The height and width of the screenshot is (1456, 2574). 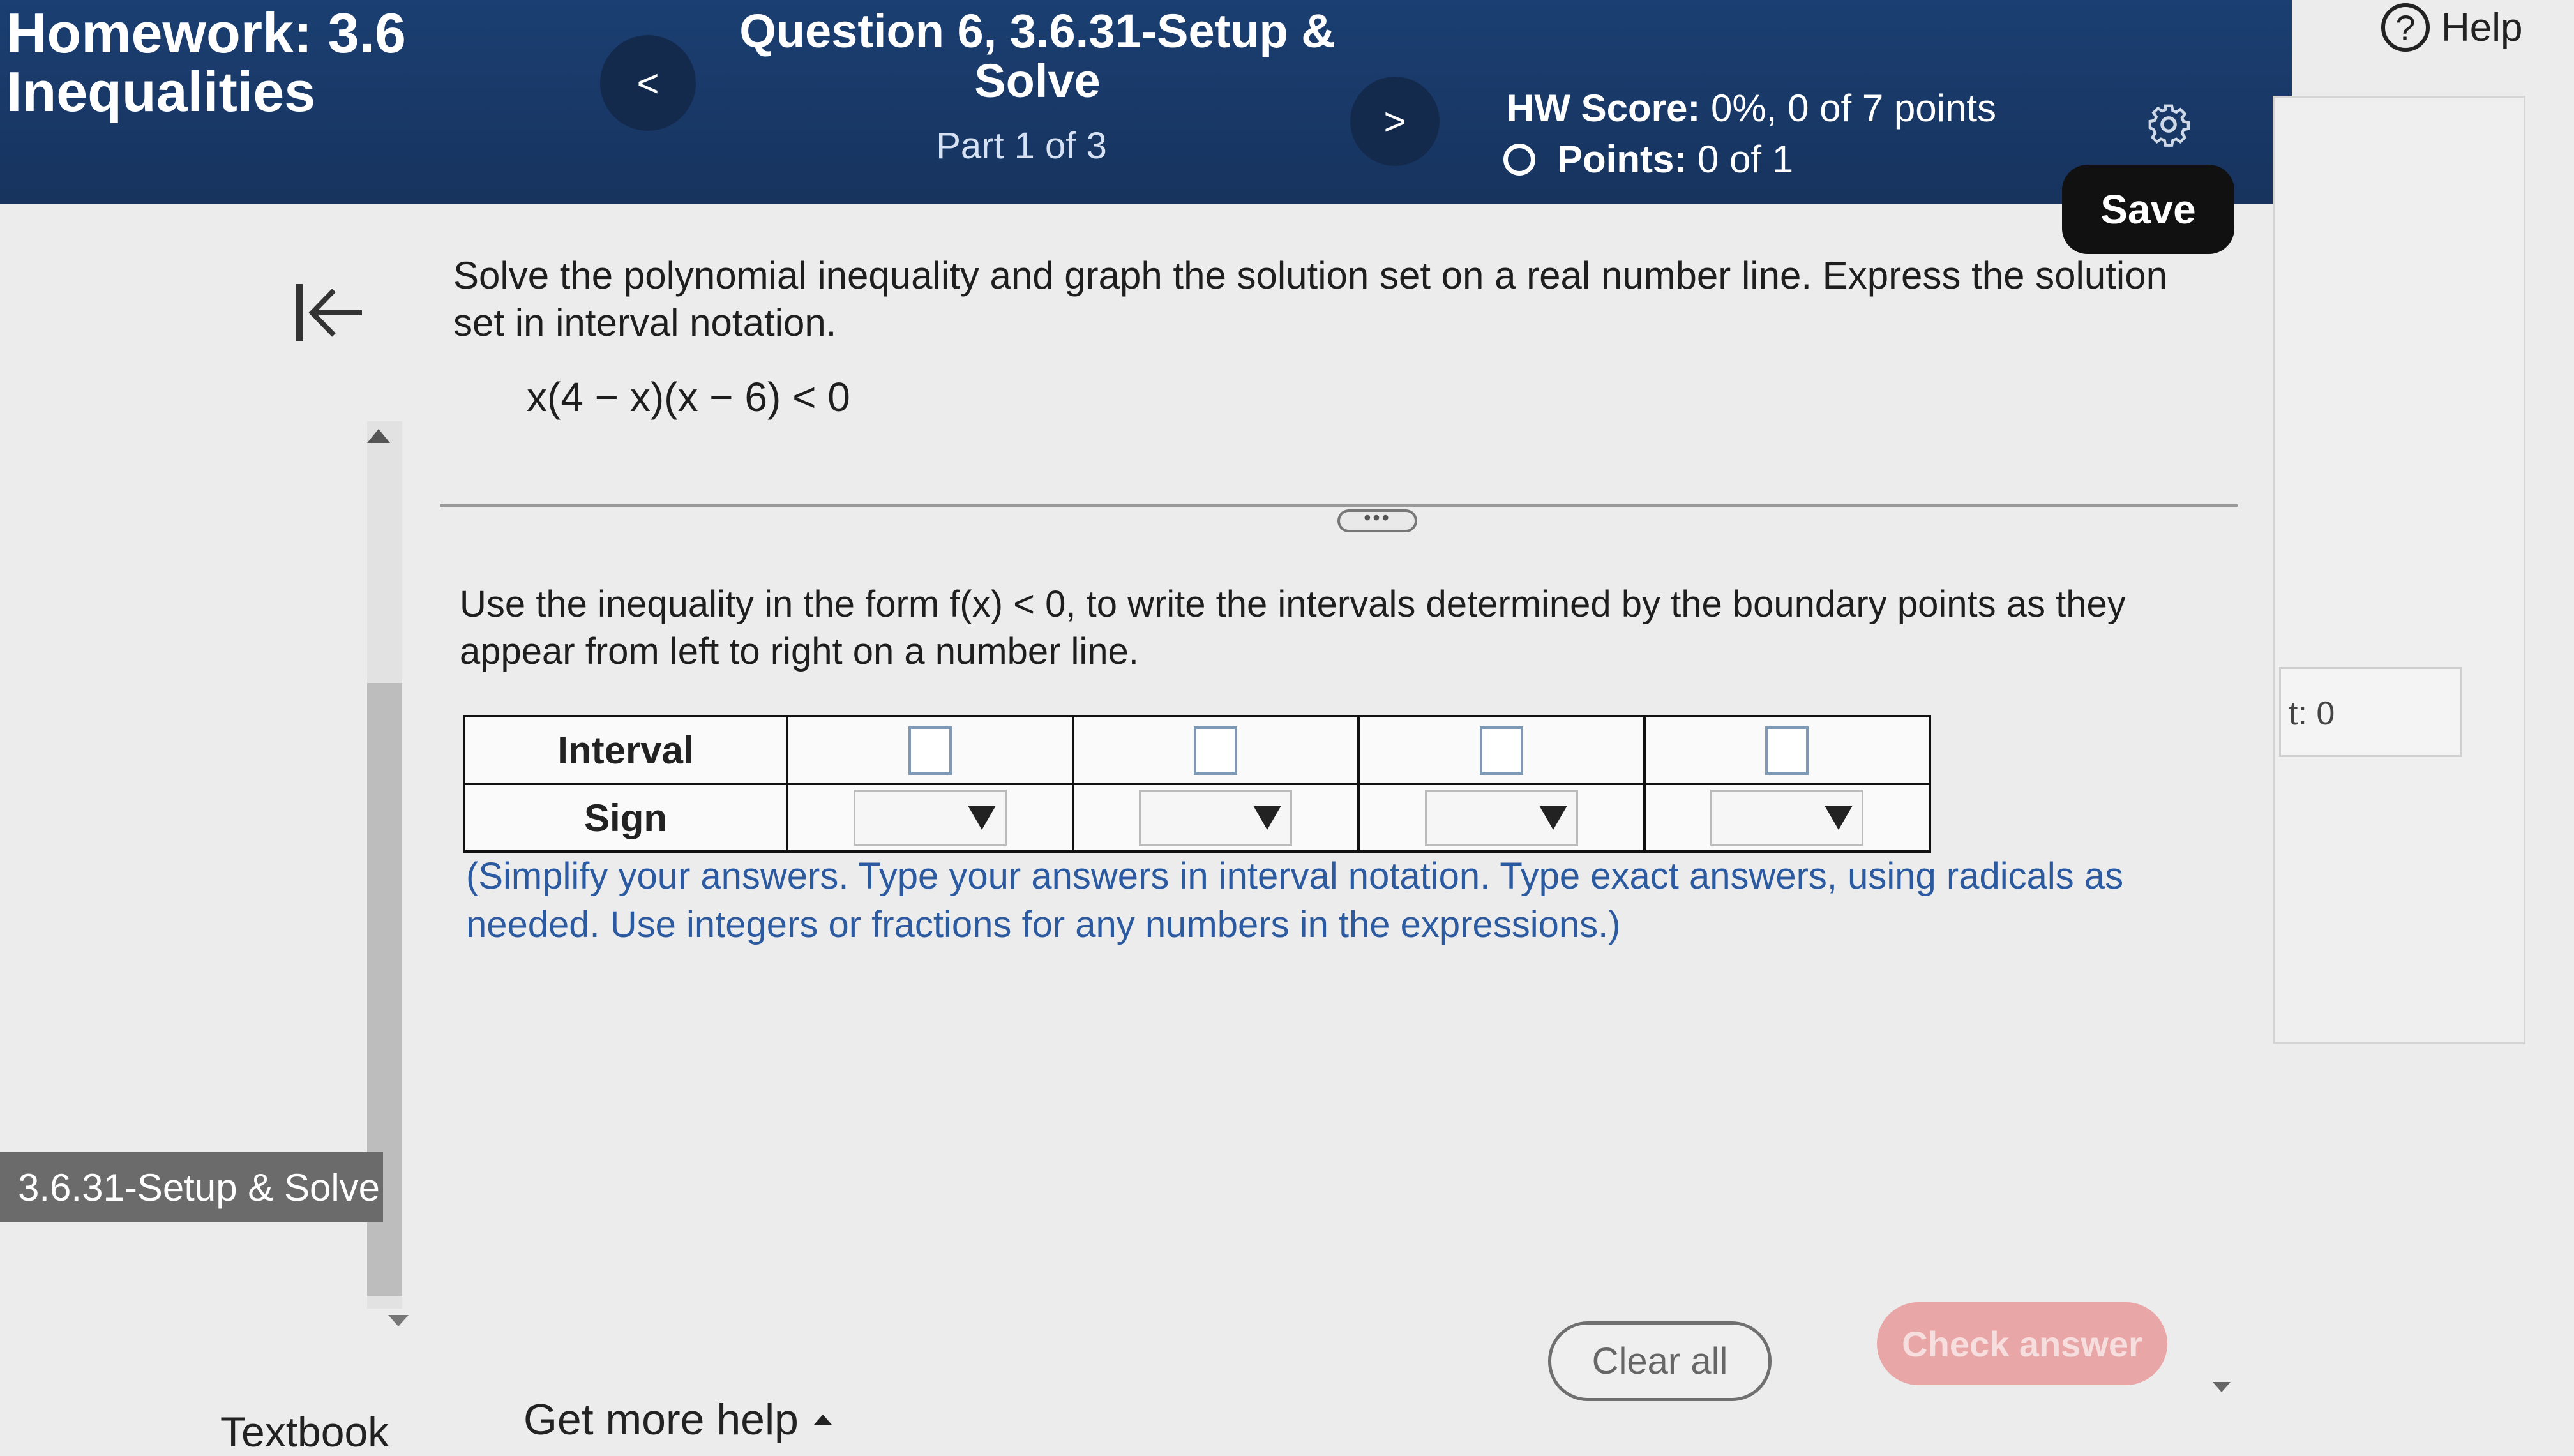 I want to click on gear-icon, so click(x=2168, y=124).